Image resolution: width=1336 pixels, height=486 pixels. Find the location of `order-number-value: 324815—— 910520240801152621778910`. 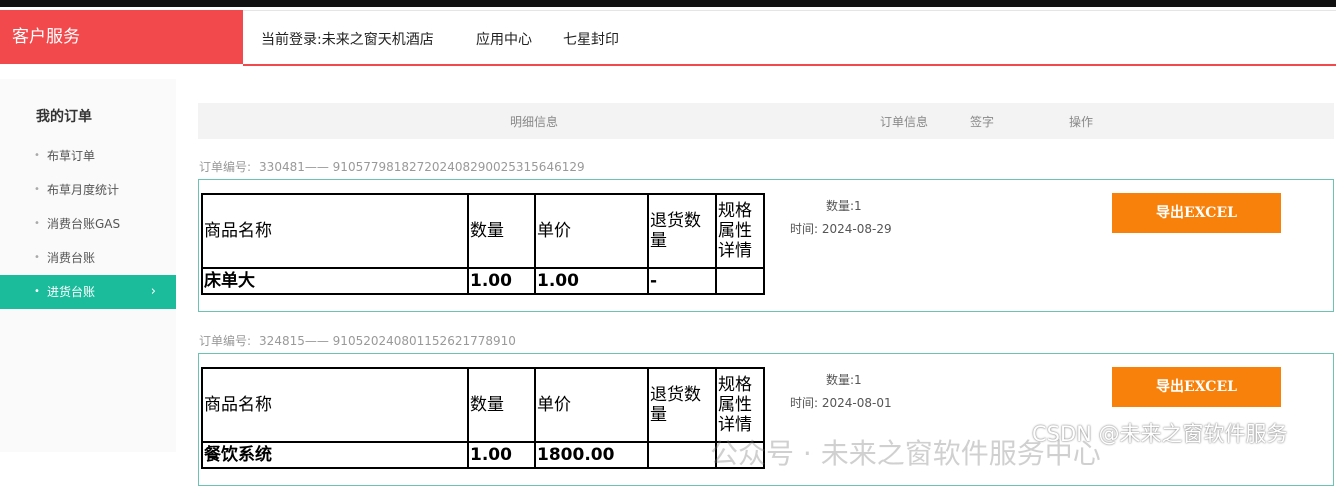

order-number-value: 324815—— 910520240801152621778910 is located at coordinates (387, 341).